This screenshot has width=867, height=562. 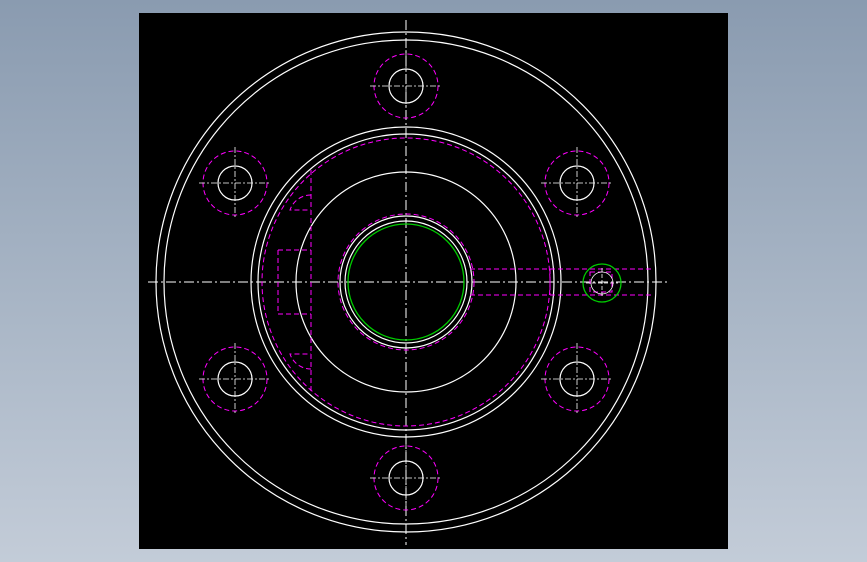 What do you see at coordinates (300, 361) in the screenshot?
I see `left-pocket-lower-arc` at bounding box center [300, 361].